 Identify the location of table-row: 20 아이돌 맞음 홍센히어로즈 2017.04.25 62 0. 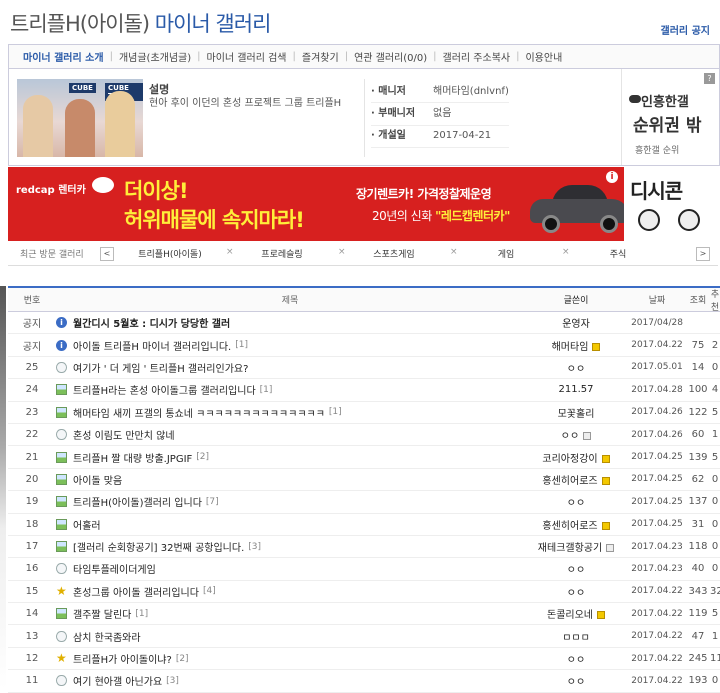
(364, 480).